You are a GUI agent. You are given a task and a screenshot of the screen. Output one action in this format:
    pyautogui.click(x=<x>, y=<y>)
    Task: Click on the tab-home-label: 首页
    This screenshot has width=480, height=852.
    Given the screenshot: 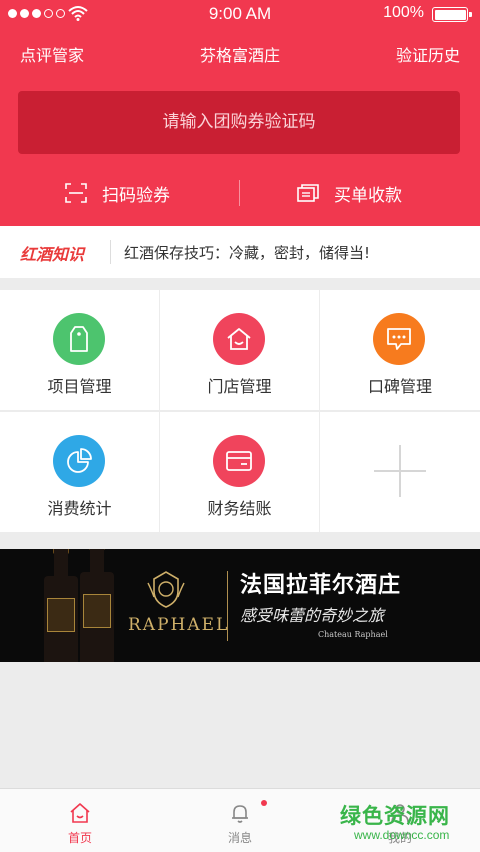 What is the action you would take?
    pyautogui.click(x=79, y=838)
    